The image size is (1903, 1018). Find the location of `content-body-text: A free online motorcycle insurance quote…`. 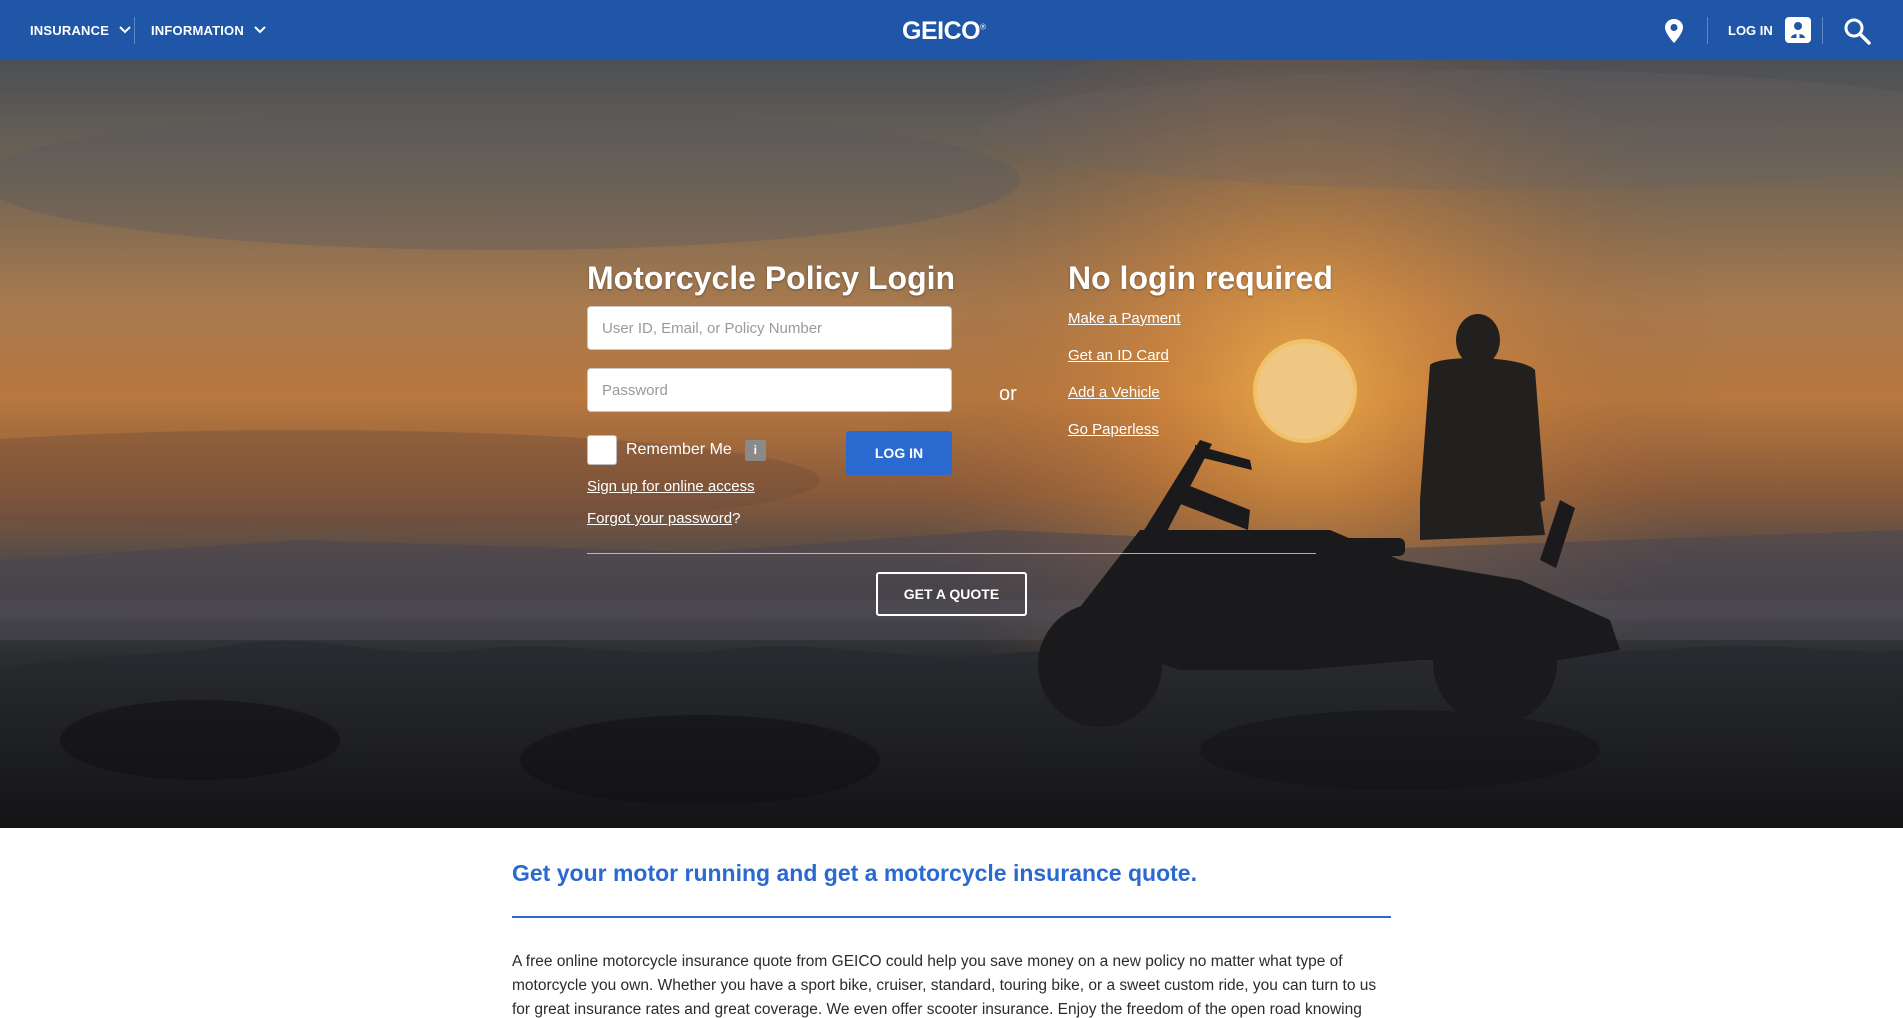

content-body-text: A free online motorcycle insurance quote… is located at coordinates (944, 985).